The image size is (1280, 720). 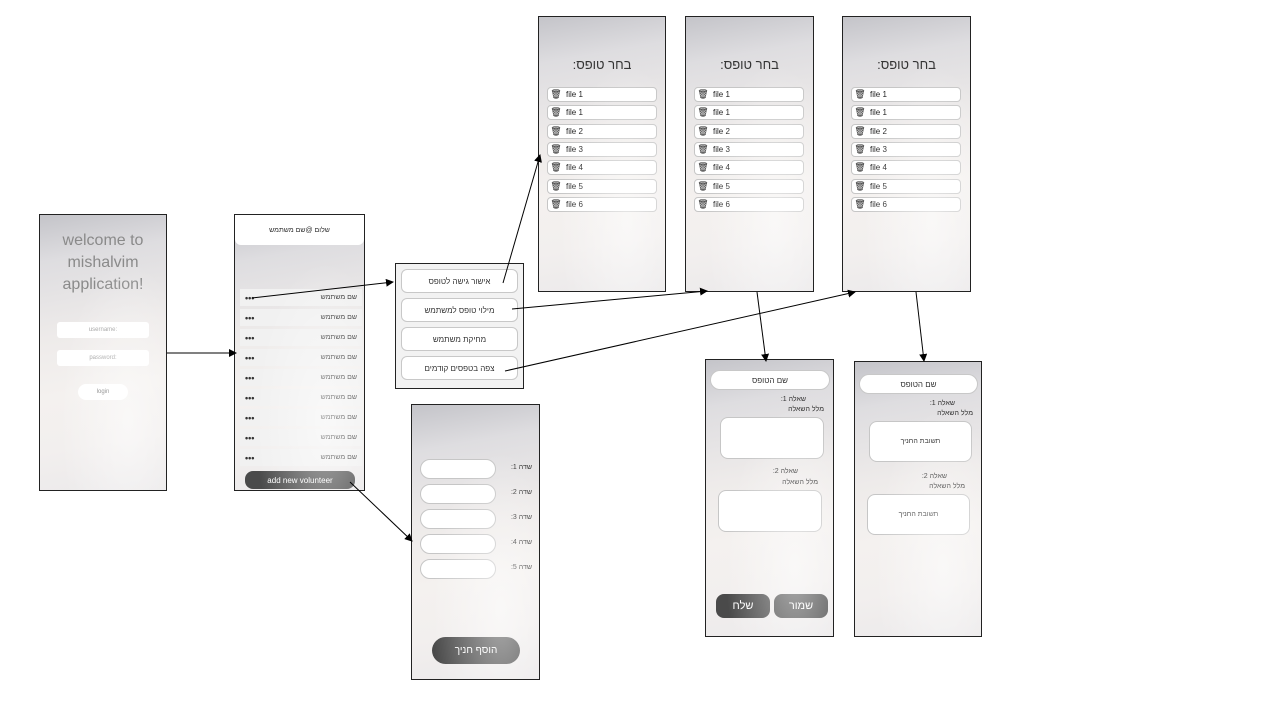 I want to click on add-volunteer-button: add new volunteer, so click(x=300, y=480).